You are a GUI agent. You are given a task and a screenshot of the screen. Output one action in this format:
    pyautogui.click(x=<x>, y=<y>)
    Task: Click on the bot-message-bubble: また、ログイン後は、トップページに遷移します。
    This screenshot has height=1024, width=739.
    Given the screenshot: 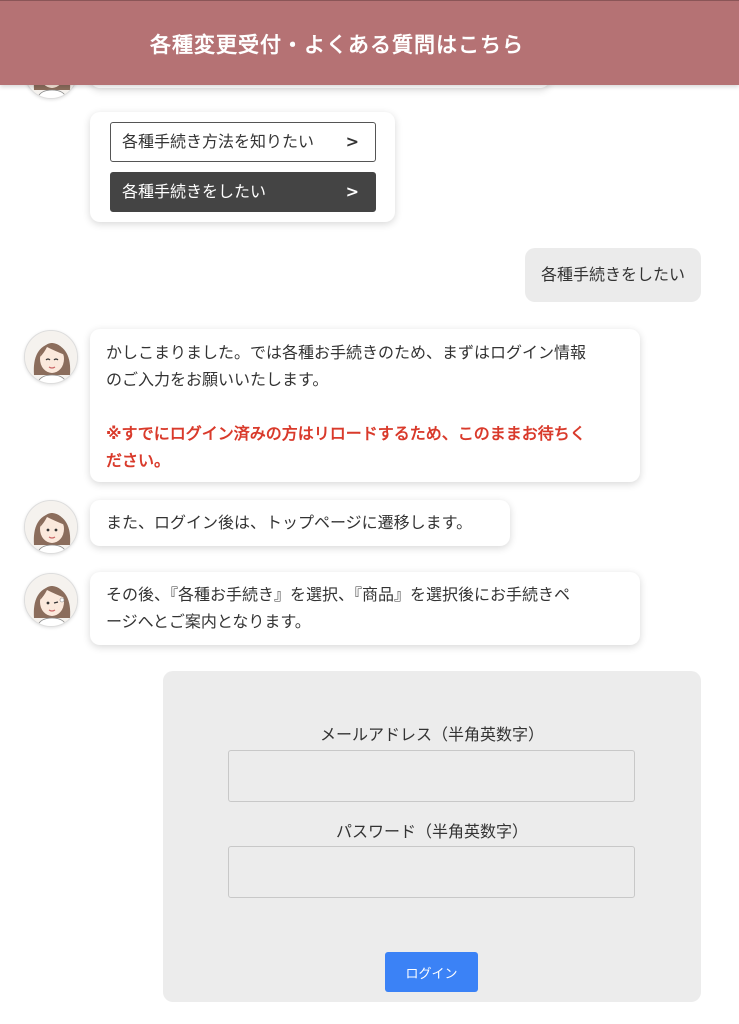 What is the action you would take?
    pyautogui.click(x=300, y=523)
    